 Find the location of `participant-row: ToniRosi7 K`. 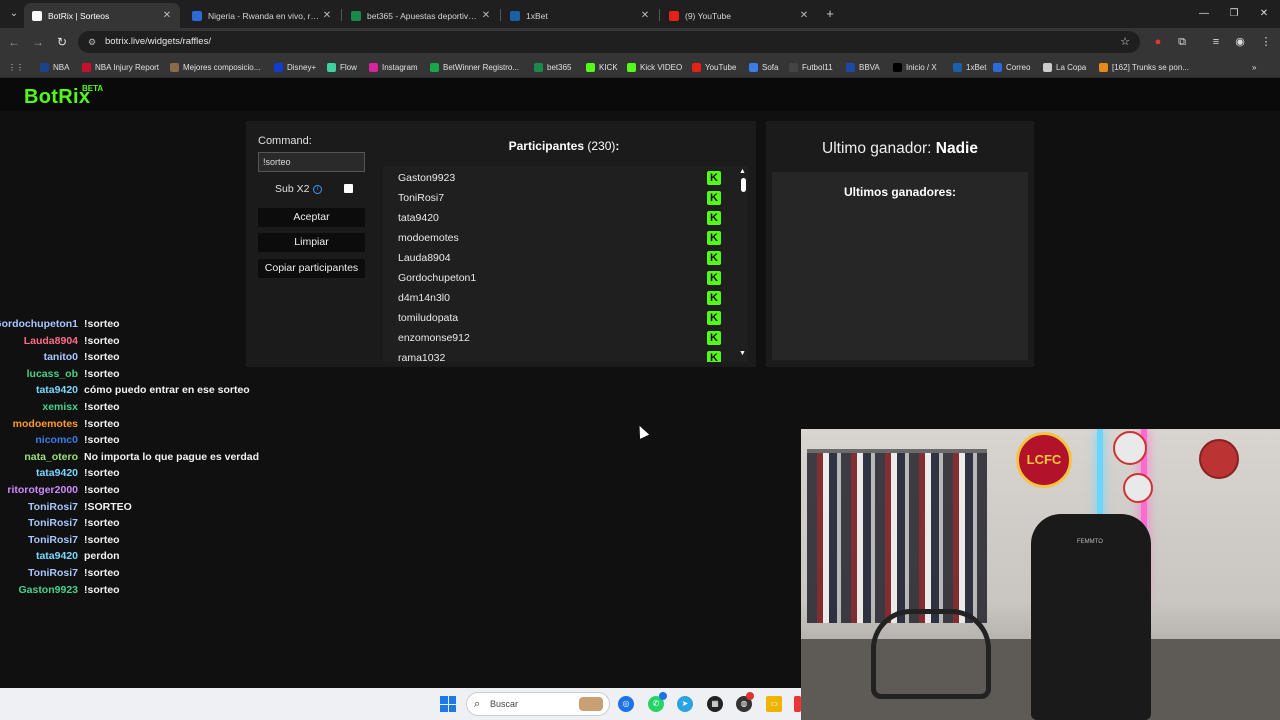

participant-row: ToniRosi7 K is located at coordinates (555, 198).